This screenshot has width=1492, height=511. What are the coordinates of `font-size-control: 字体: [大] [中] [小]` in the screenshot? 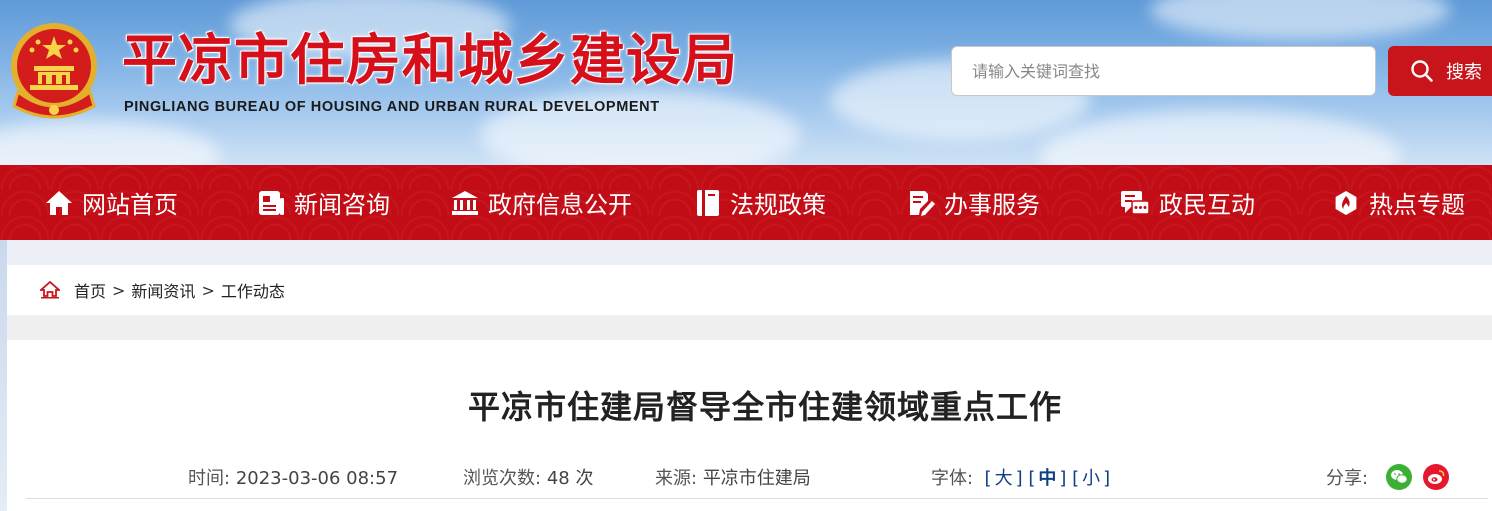 It's located at (1021, 478).